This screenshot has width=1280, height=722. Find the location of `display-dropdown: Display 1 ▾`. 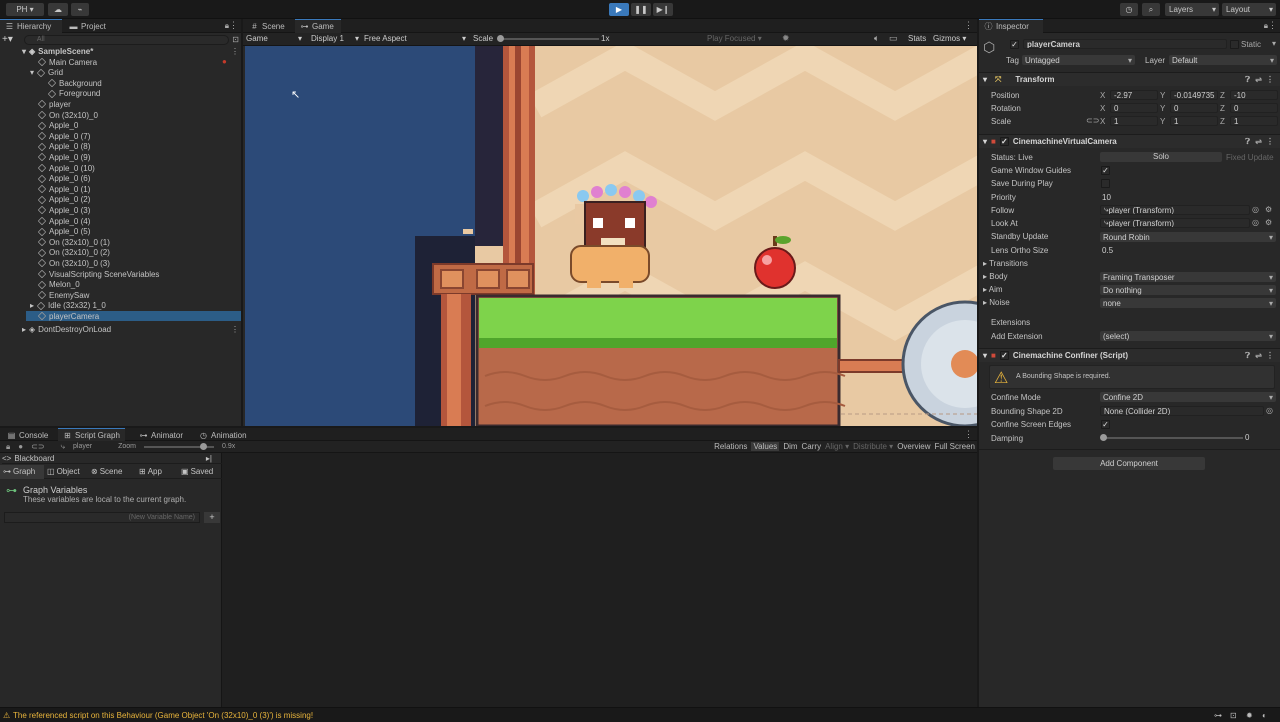

display-dropdown: Display 1 ▾ is located at coordinates (335, 39).